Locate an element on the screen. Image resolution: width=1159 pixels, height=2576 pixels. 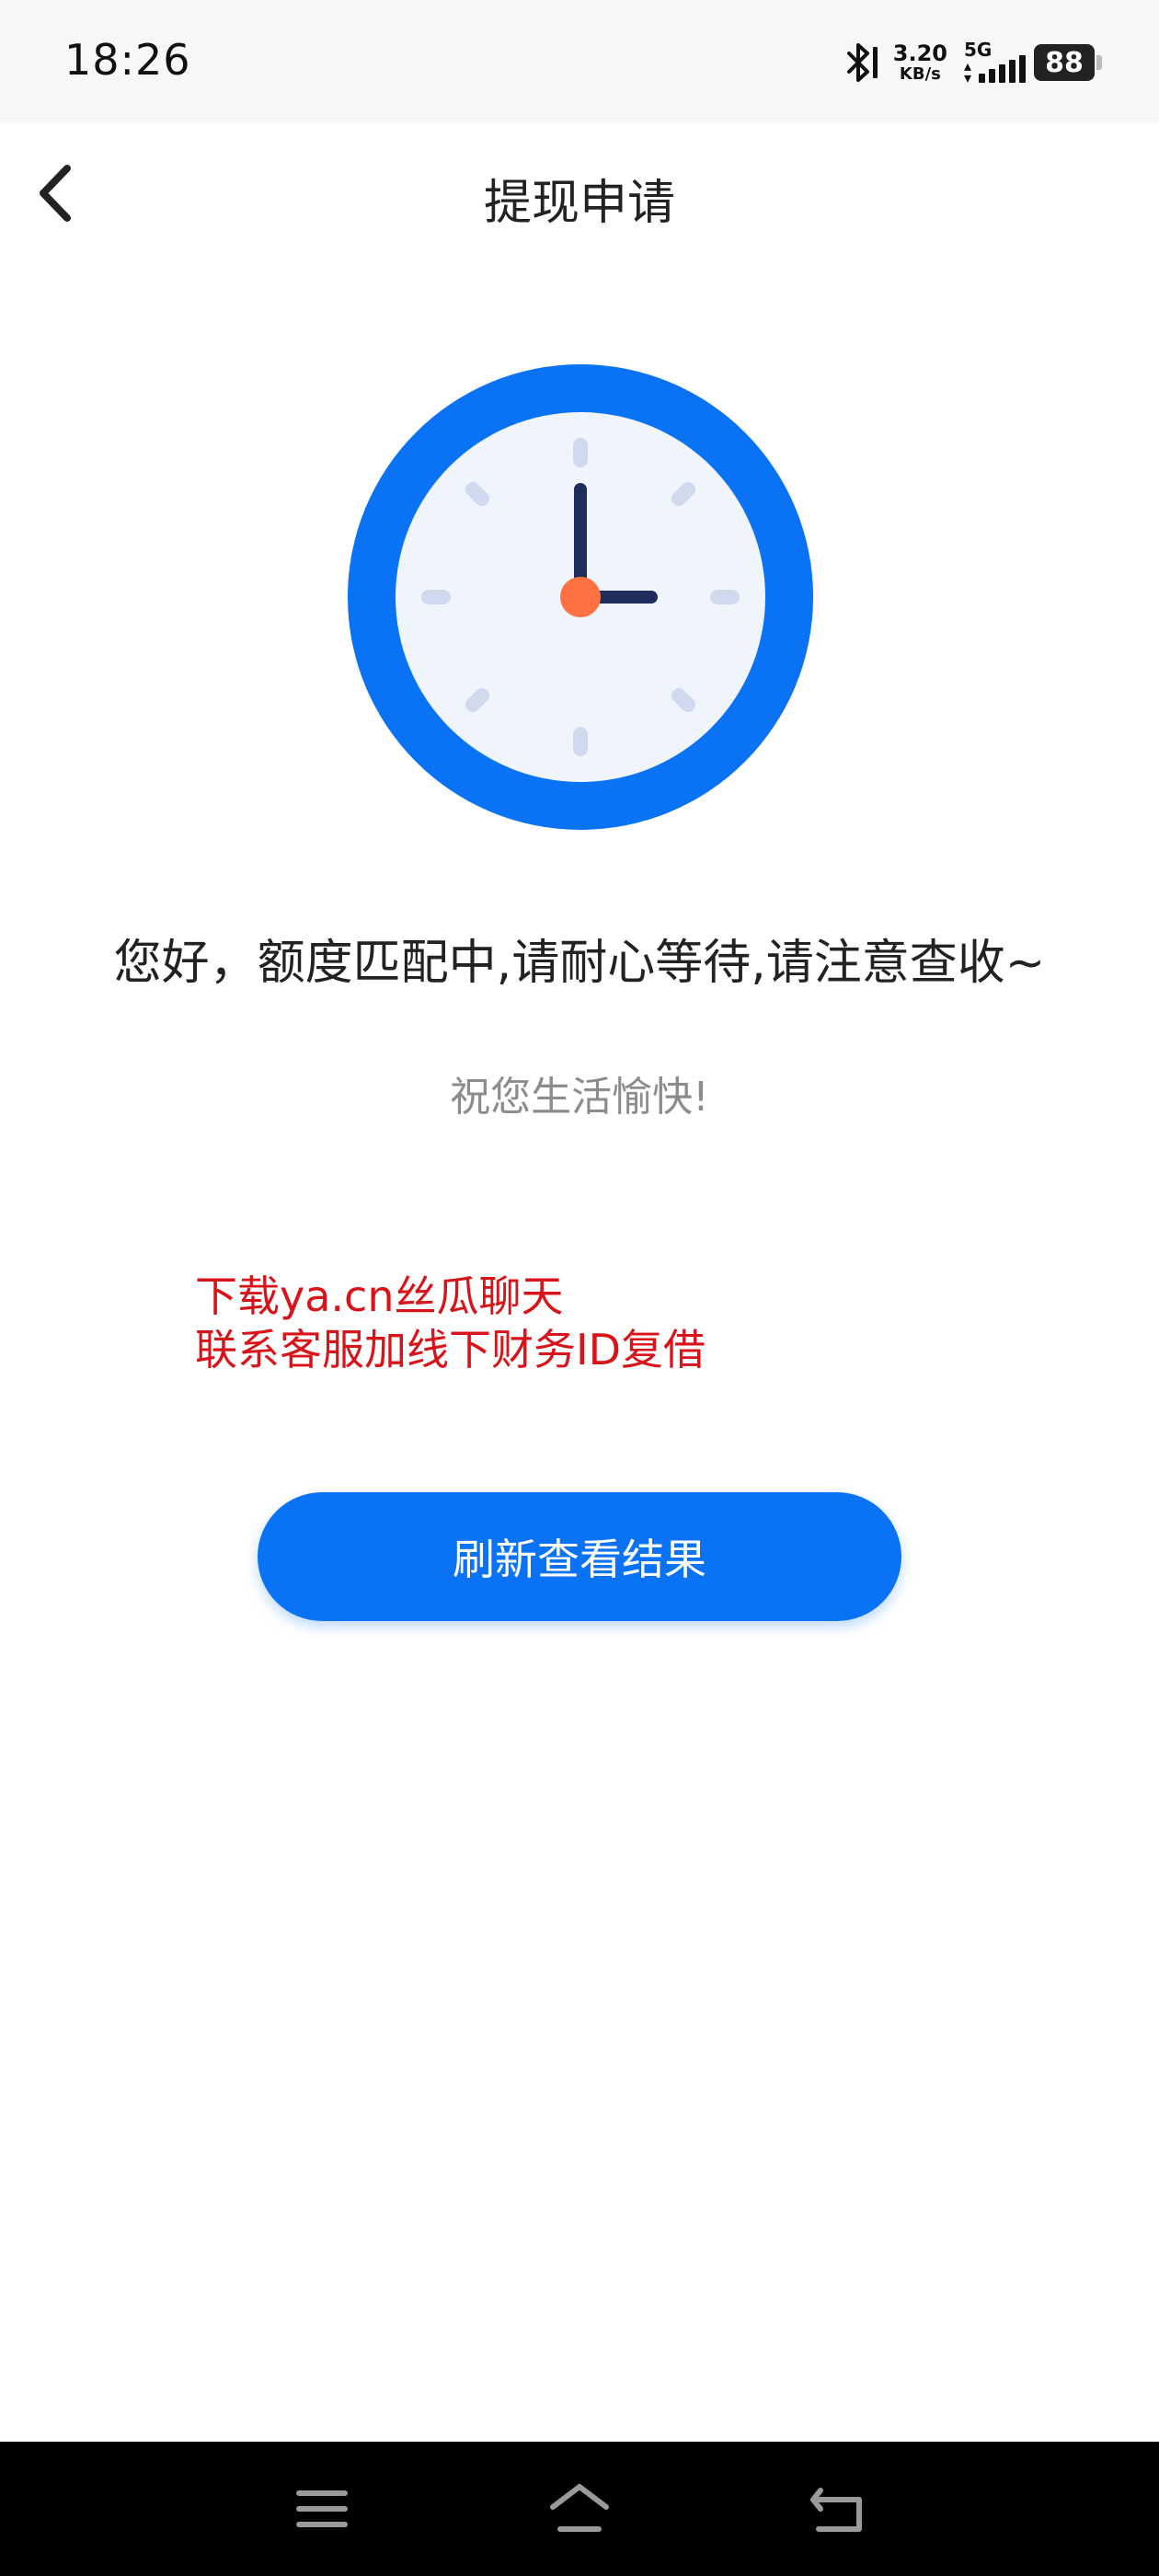
home-icon is located at coordinates (579, 2508).